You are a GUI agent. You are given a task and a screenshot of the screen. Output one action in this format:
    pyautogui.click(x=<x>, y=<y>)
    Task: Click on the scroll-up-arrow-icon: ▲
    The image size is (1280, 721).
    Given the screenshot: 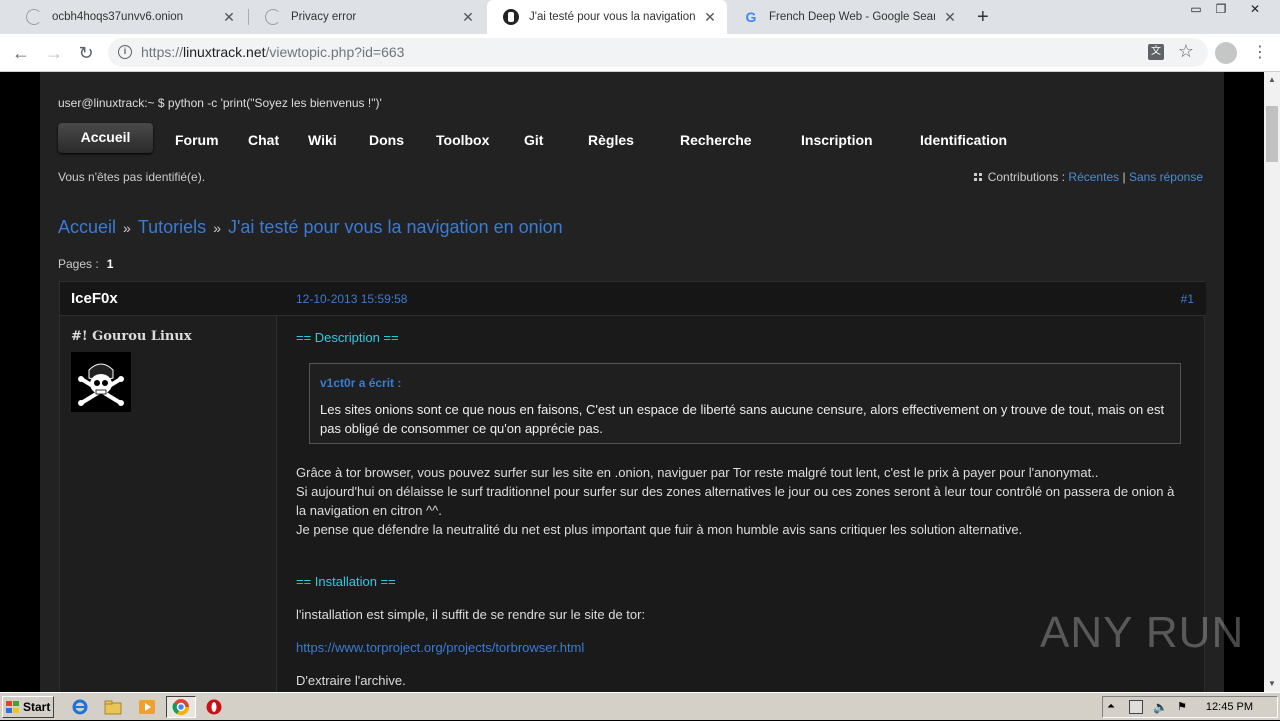 What is the action you would take?
    pyautogui.click(x=1272, y=80)
    